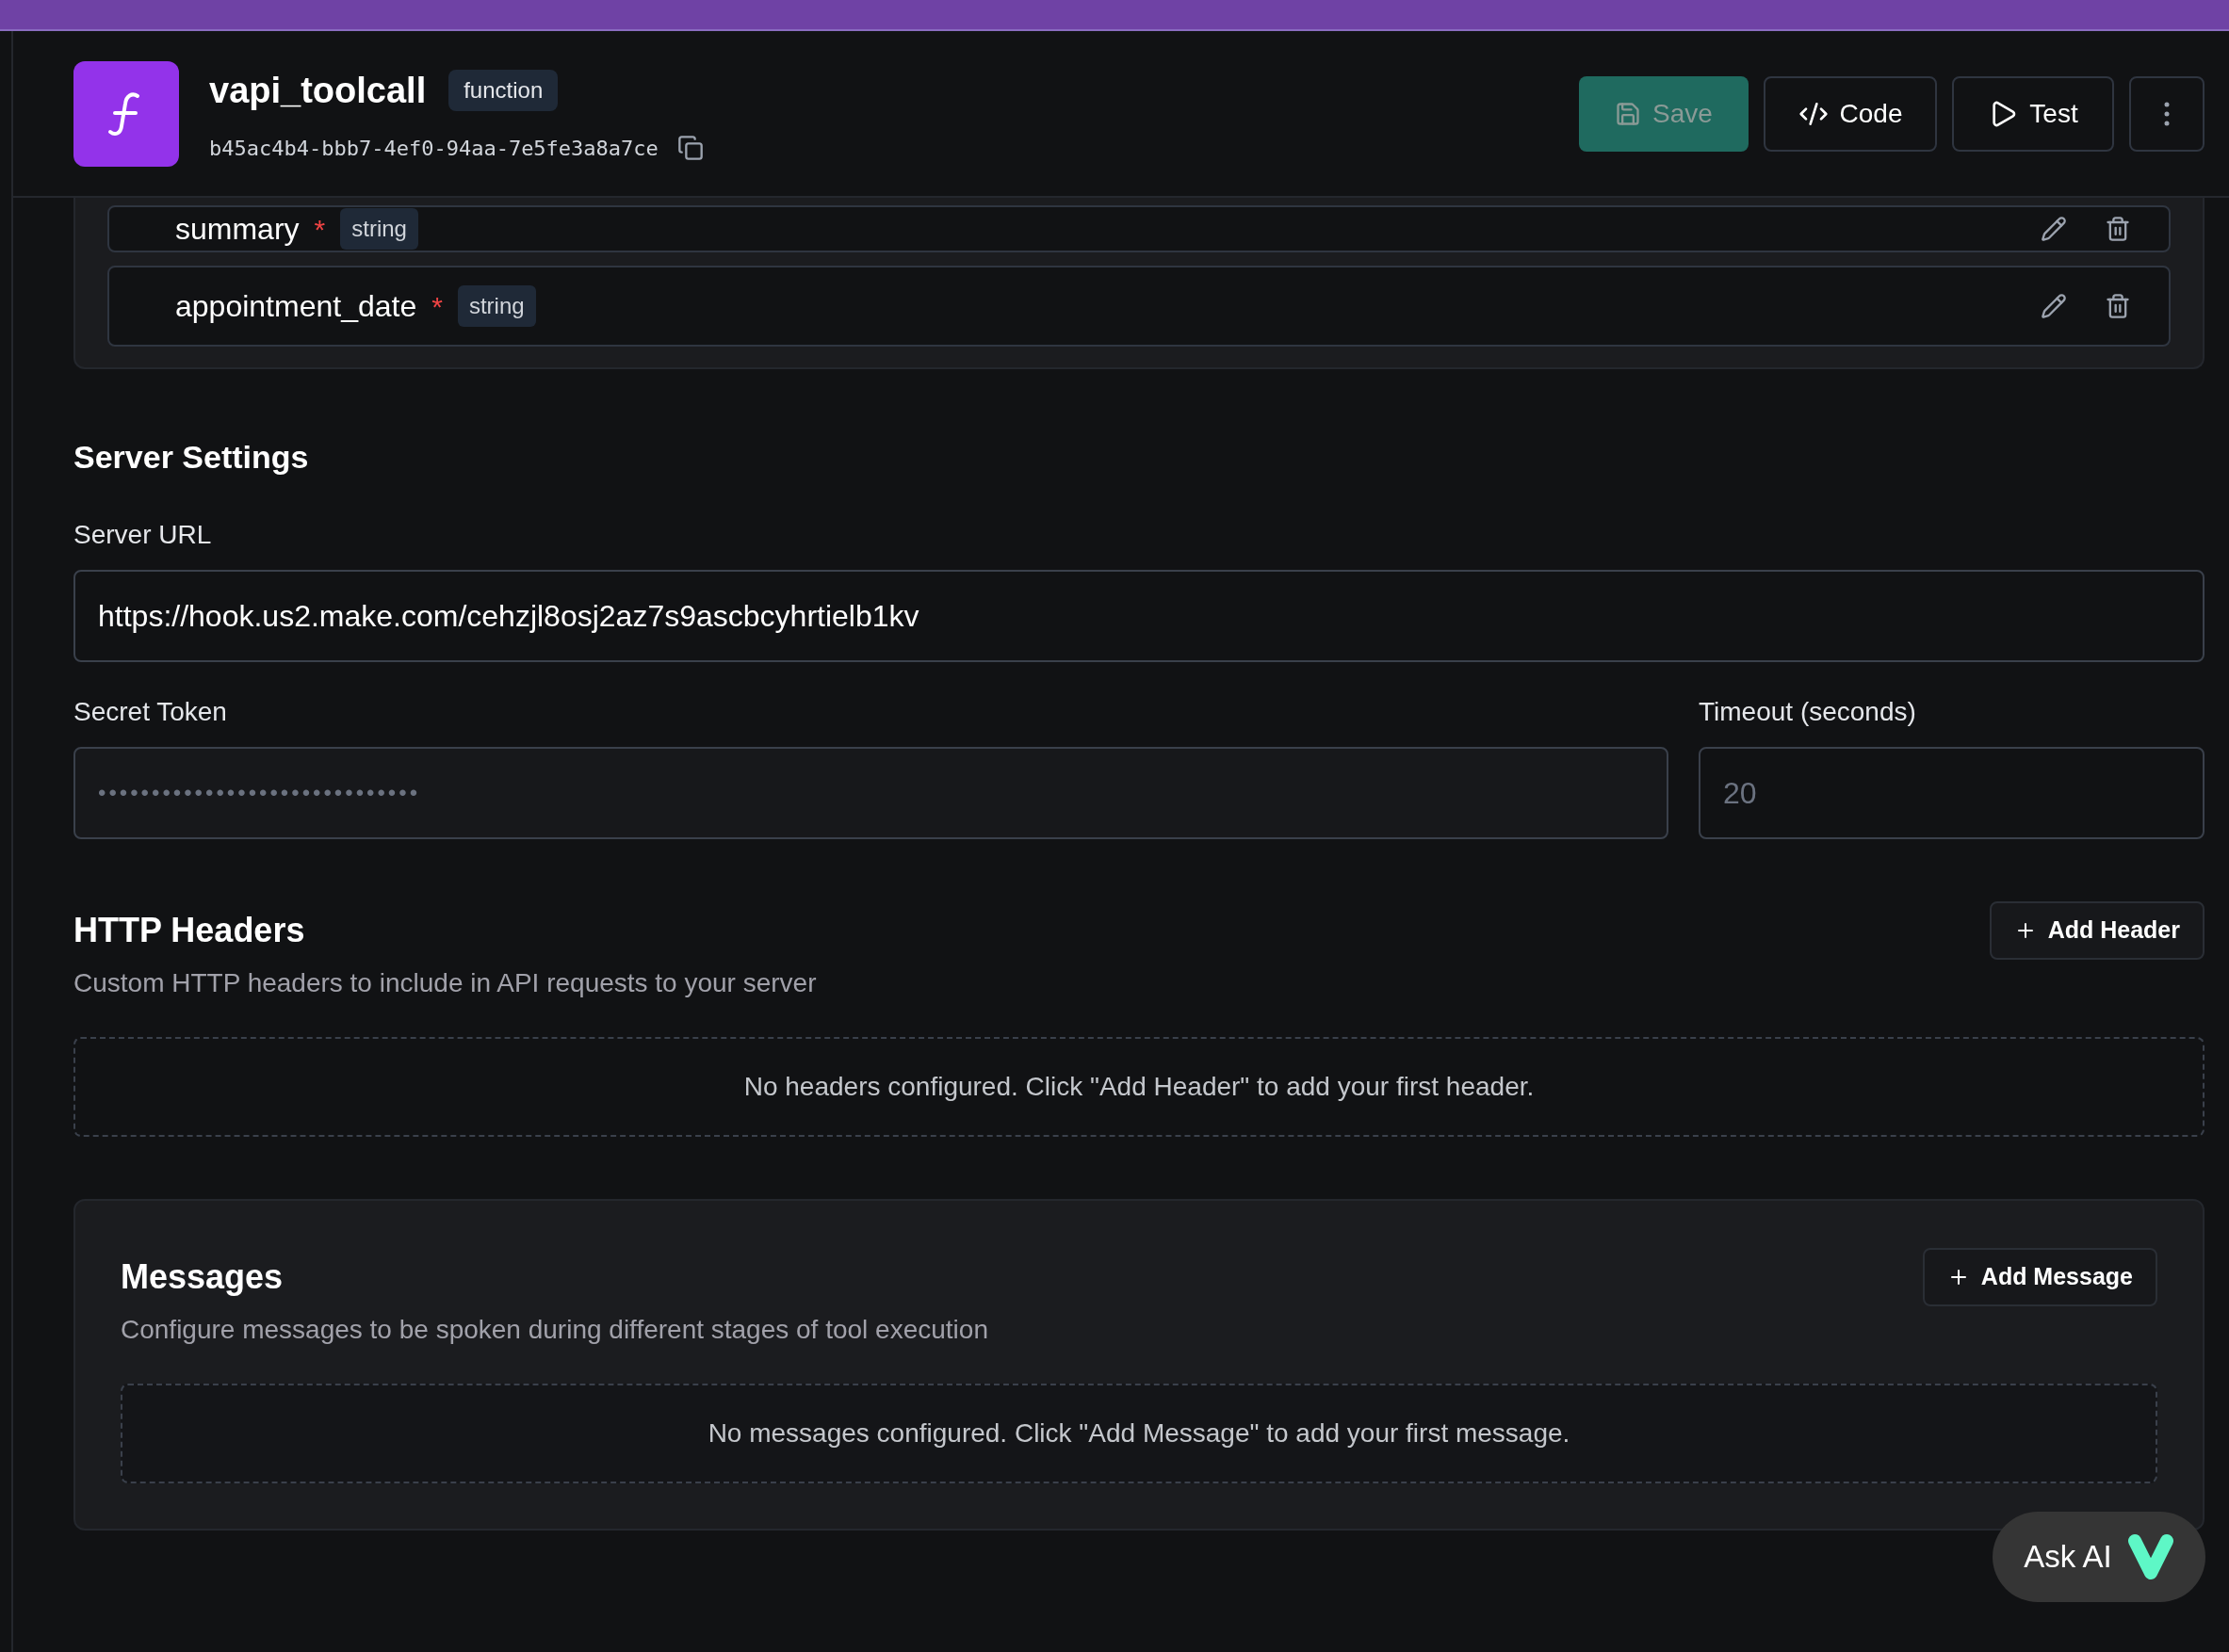 The image size is (2229, 1652). Describe the element at coordinates (150, 712) in the screenshot. I see `field-label: Secret Token` at that location.